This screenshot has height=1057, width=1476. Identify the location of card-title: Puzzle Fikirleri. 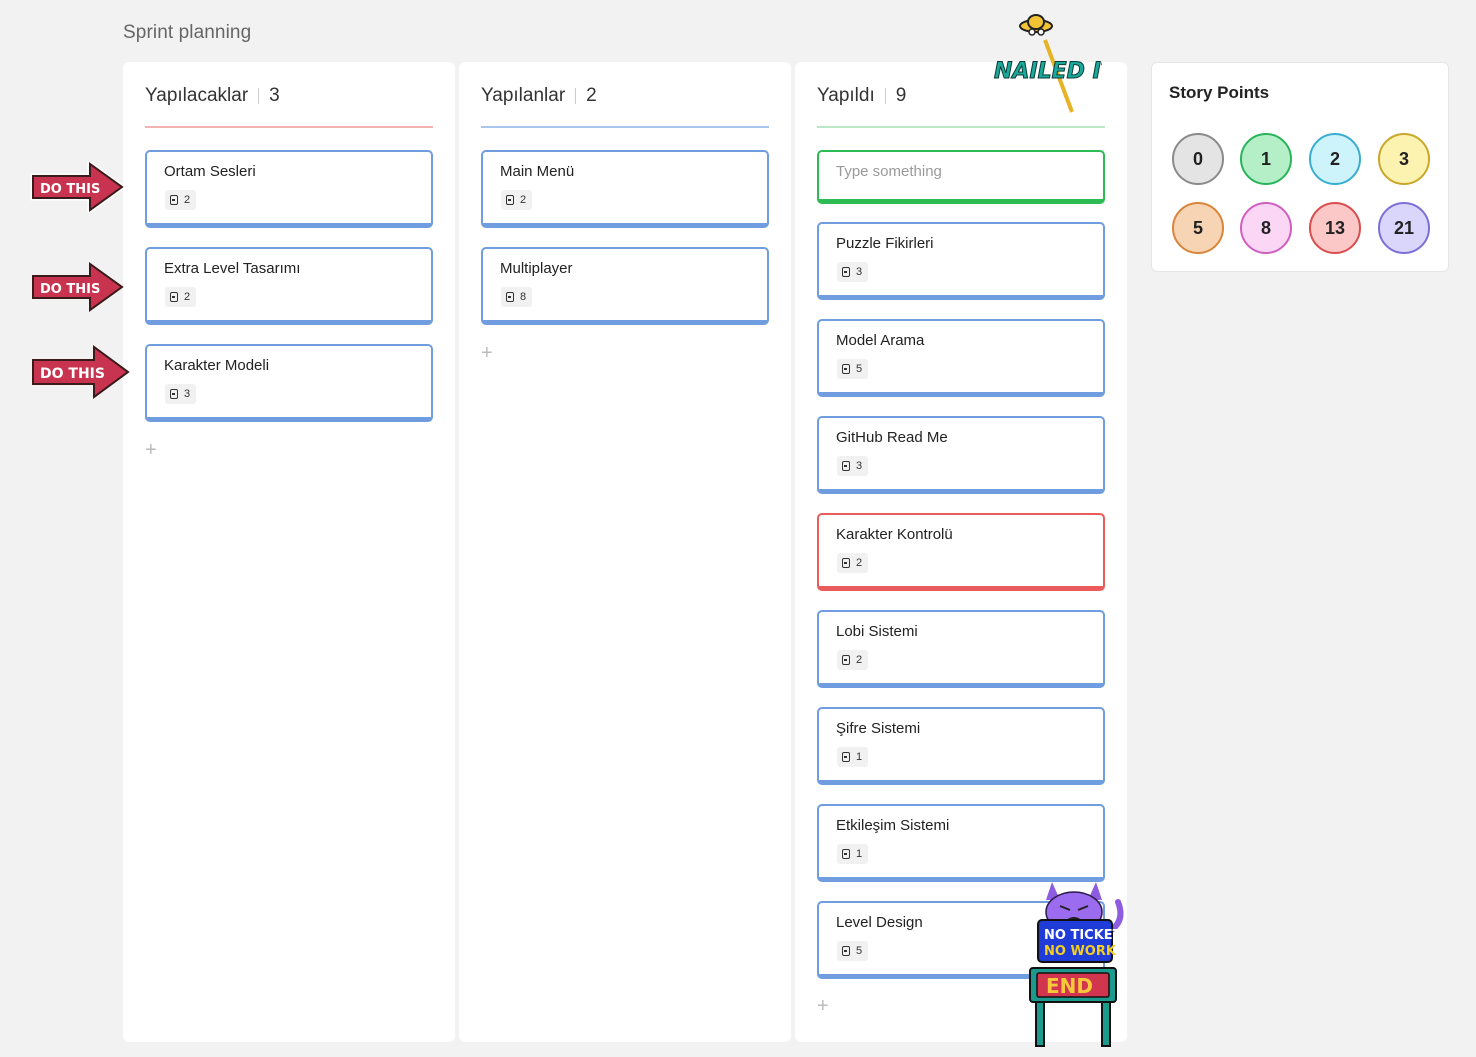
(885, 243).